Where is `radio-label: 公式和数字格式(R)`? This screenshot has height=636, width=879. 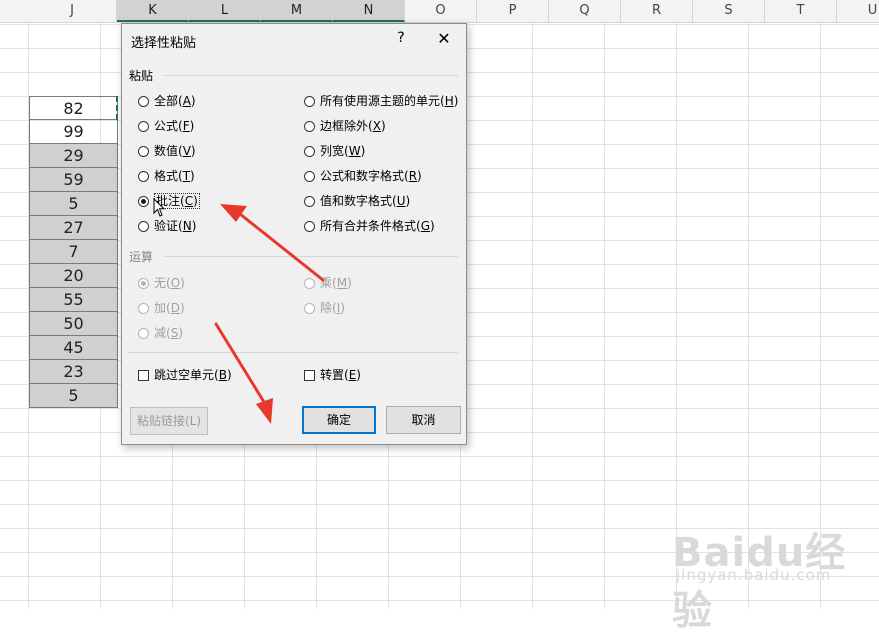 radio-label: 公式和数字格式(R) is located at coordinates (371, 176).